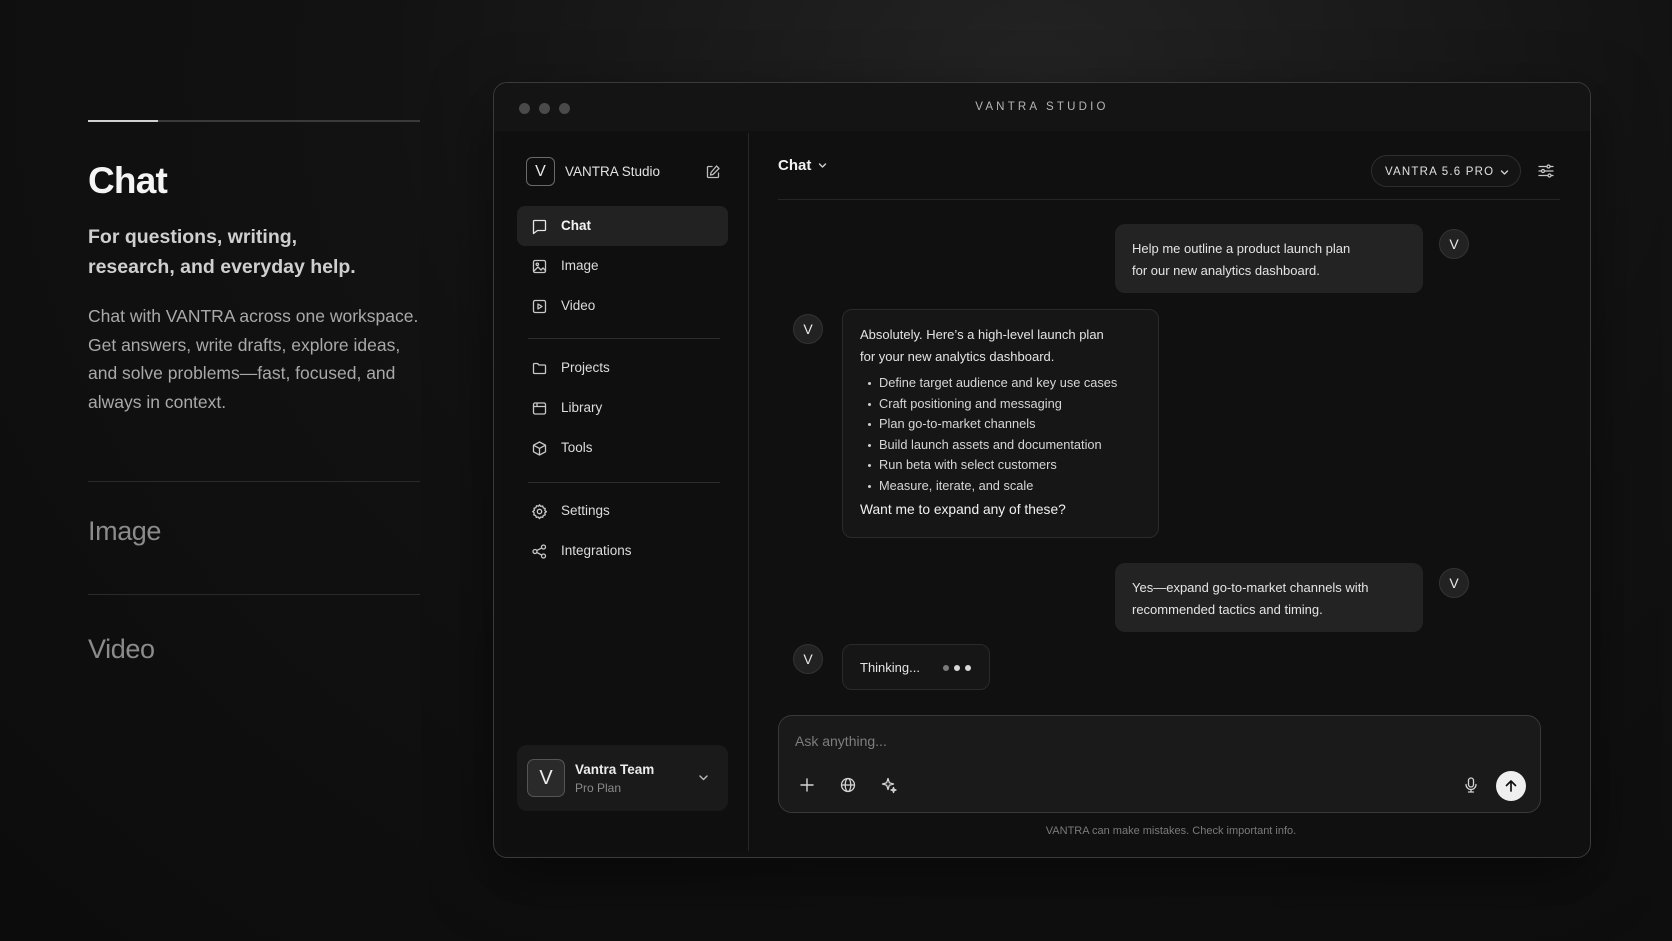 The height and width of the screenshot is (941, 1672). Describe the element at coordinates (622, 448) in the screenshot. I see `sidebar-item-tools: Tools` at that location.